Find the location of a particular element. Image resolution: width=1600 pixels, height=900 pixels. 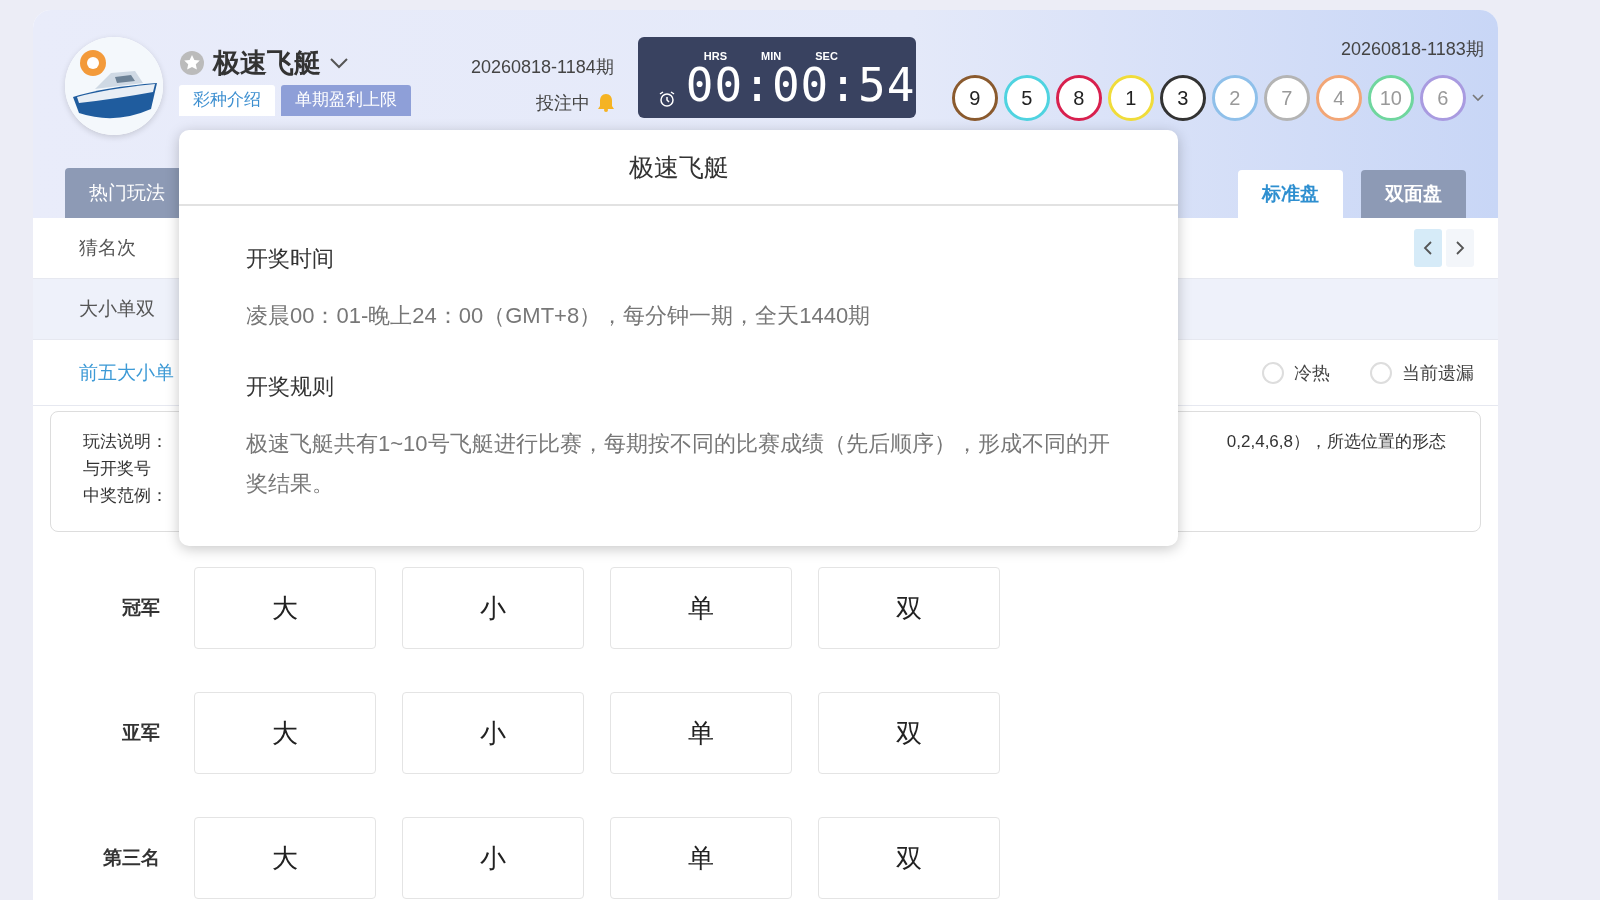

chevron-right-icon is located at coordinates (1460, 248).